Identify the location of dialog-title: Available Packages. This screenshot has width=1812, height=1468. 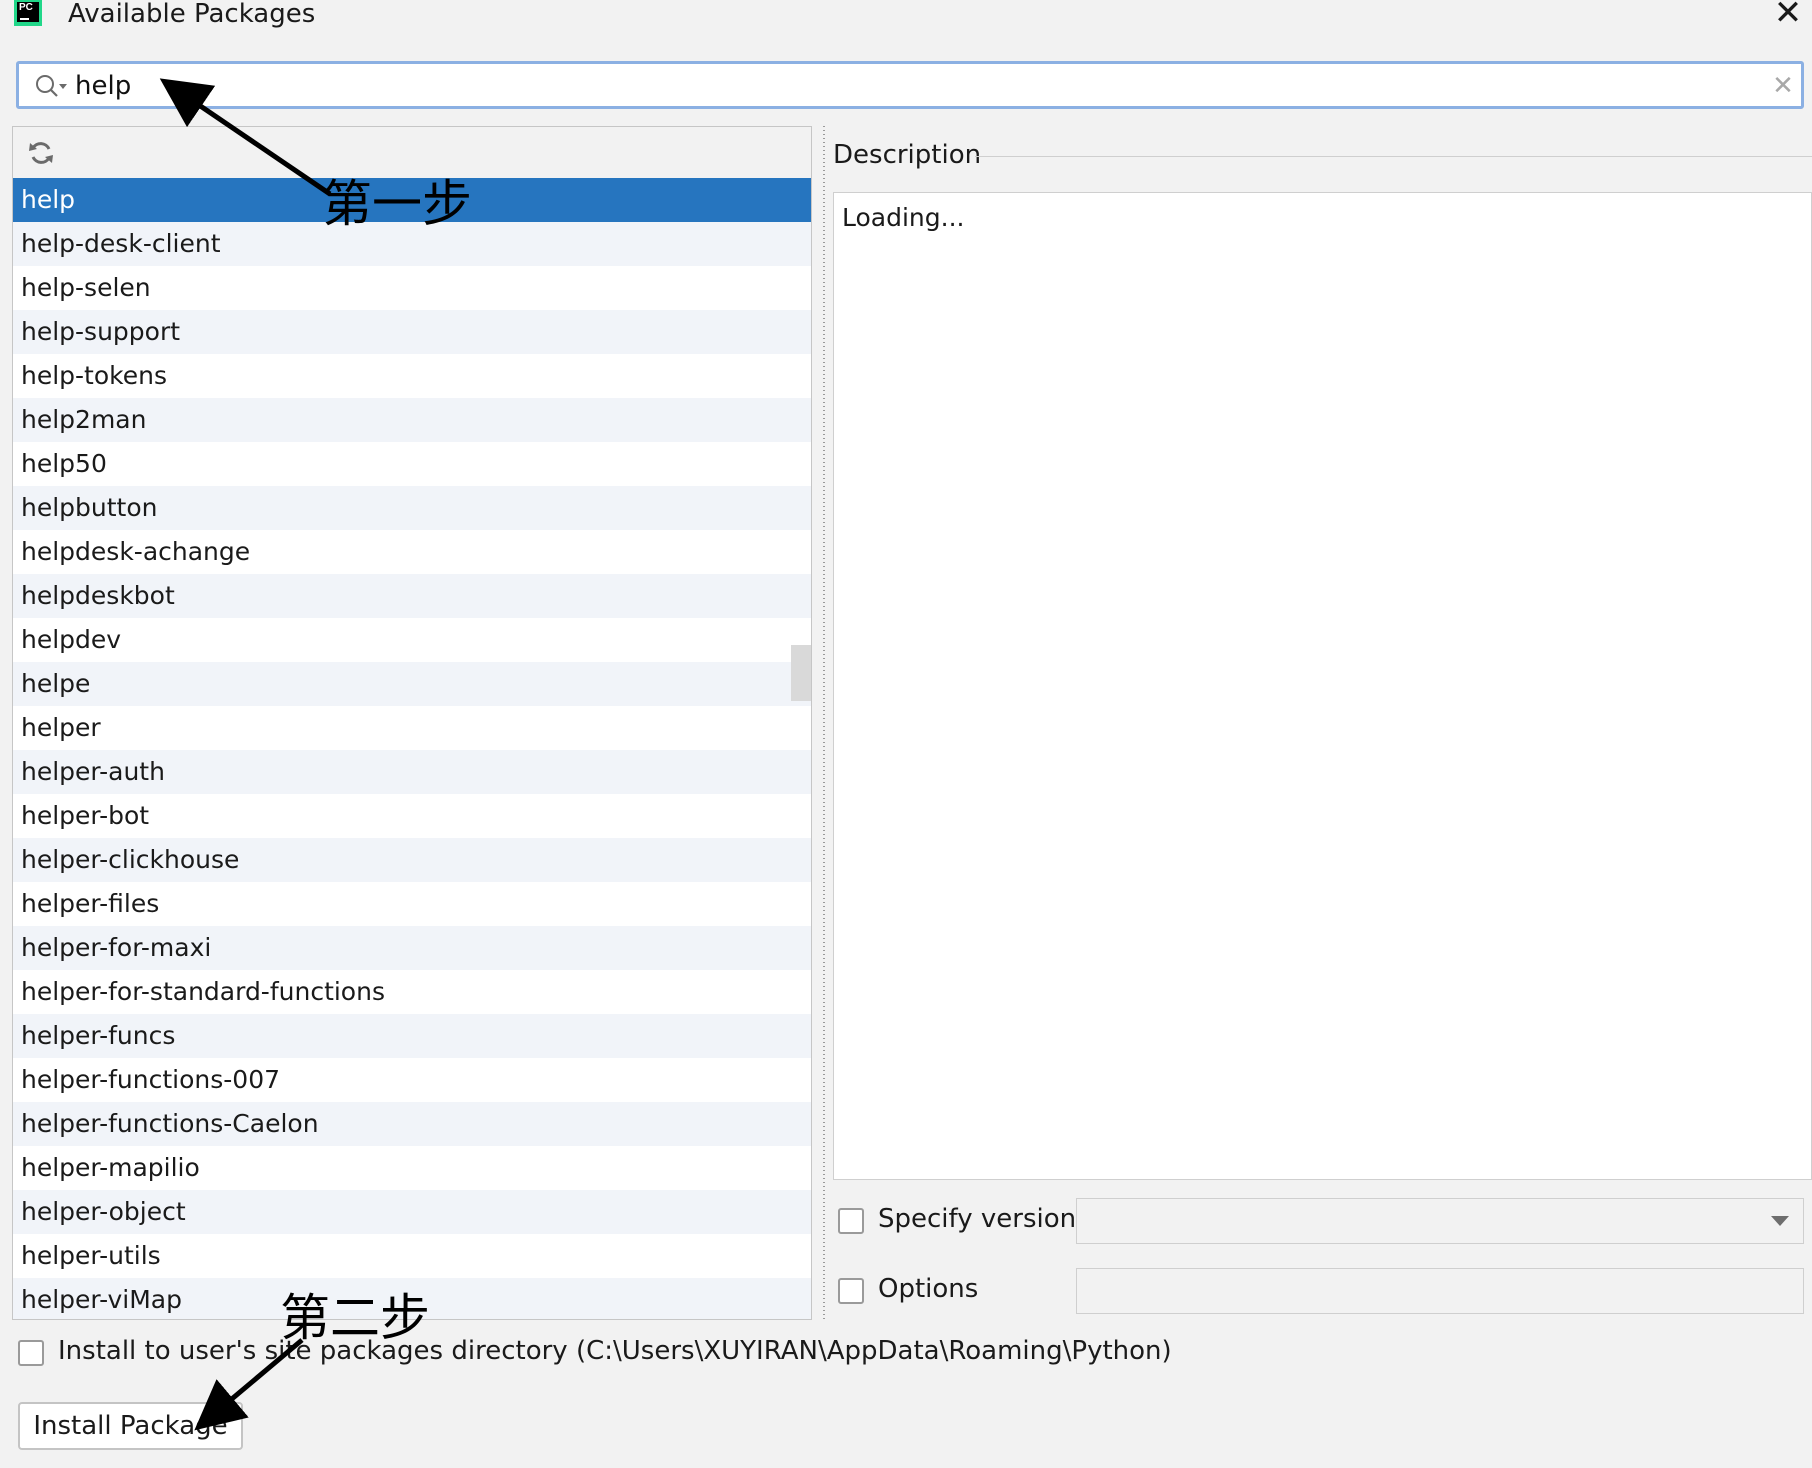
(192, 14).